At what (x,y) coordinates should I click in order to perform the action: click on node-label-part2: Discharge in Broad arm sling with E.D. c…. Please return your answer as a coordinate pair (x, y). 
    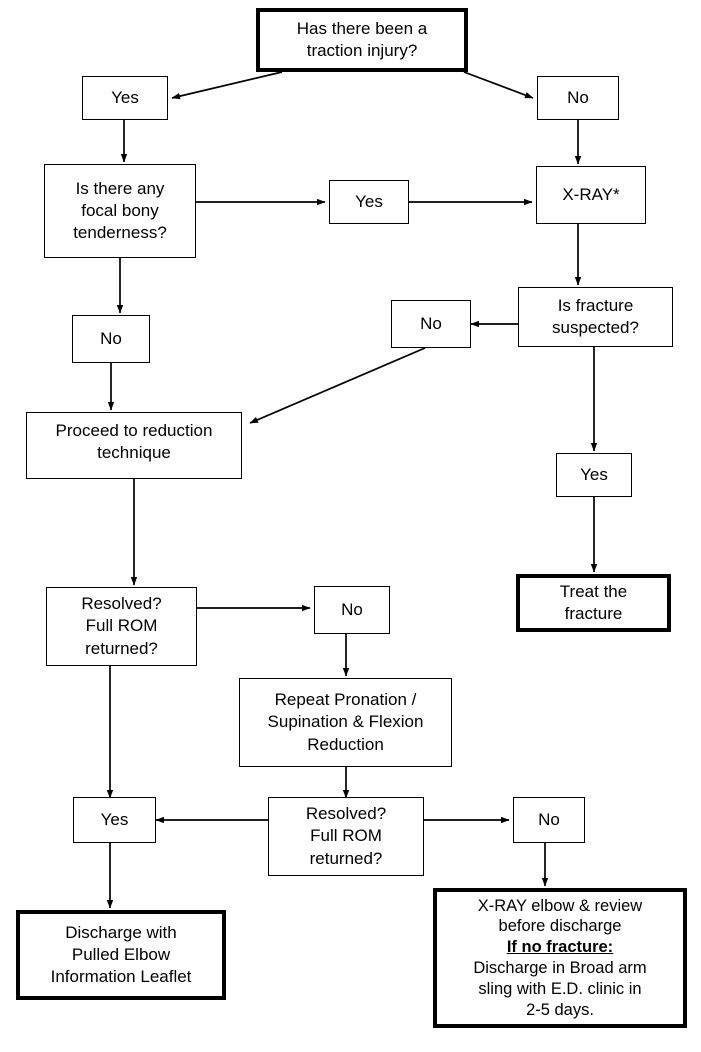
    Looking at the image, I should click on (560, 989).